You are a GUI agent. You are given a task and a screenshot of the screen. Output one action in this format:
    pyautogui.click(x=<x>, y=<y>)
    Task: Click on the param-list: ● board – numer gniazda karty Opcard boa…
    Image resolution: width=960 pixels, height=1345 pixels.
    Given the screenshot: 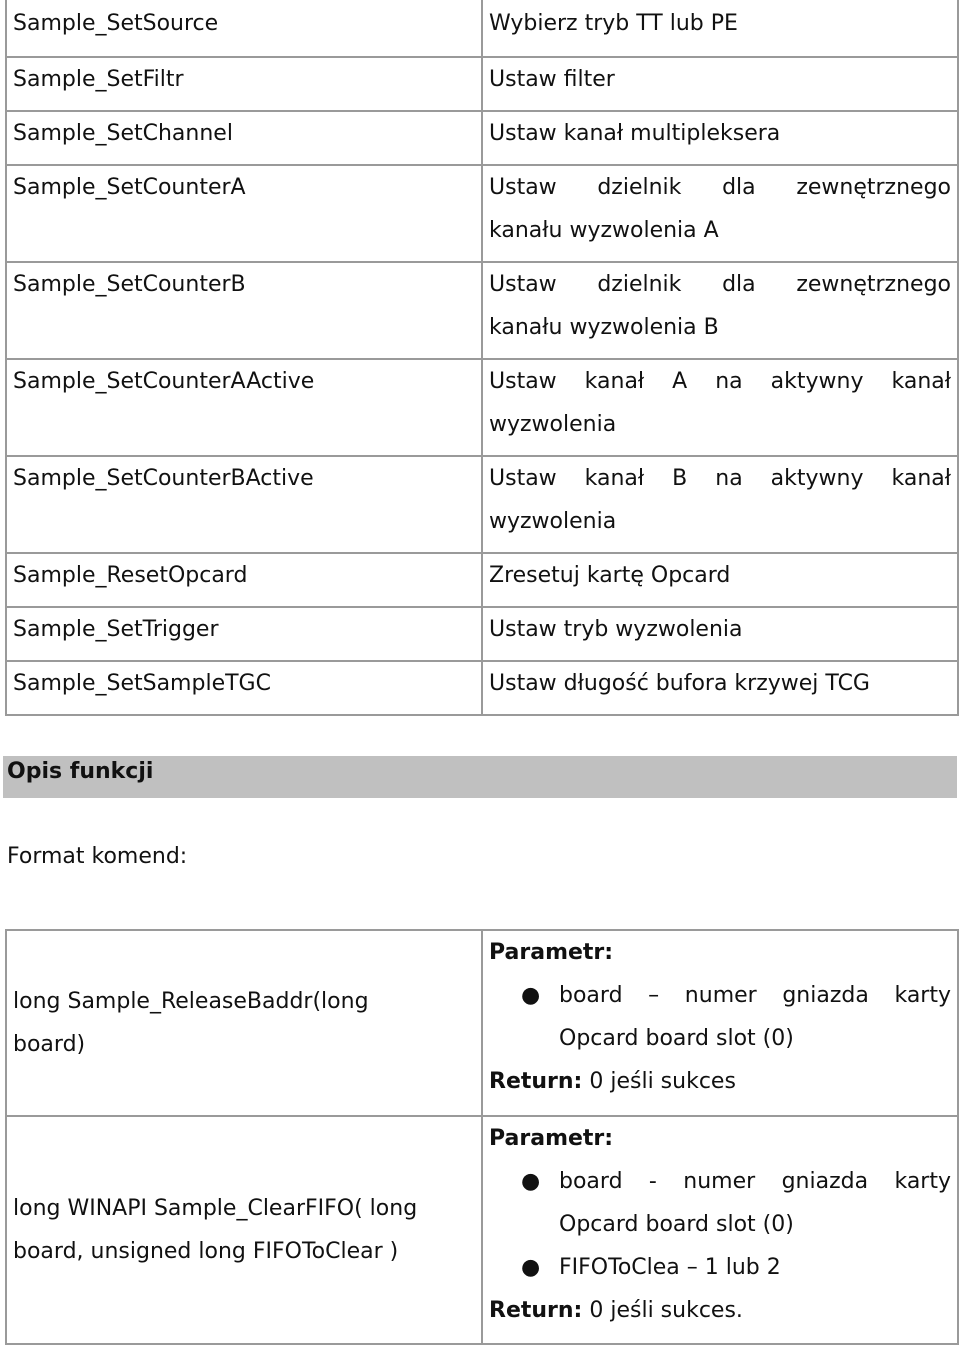 What is the action you would take?
    pyautogui.click(x=720, y=1017)
    